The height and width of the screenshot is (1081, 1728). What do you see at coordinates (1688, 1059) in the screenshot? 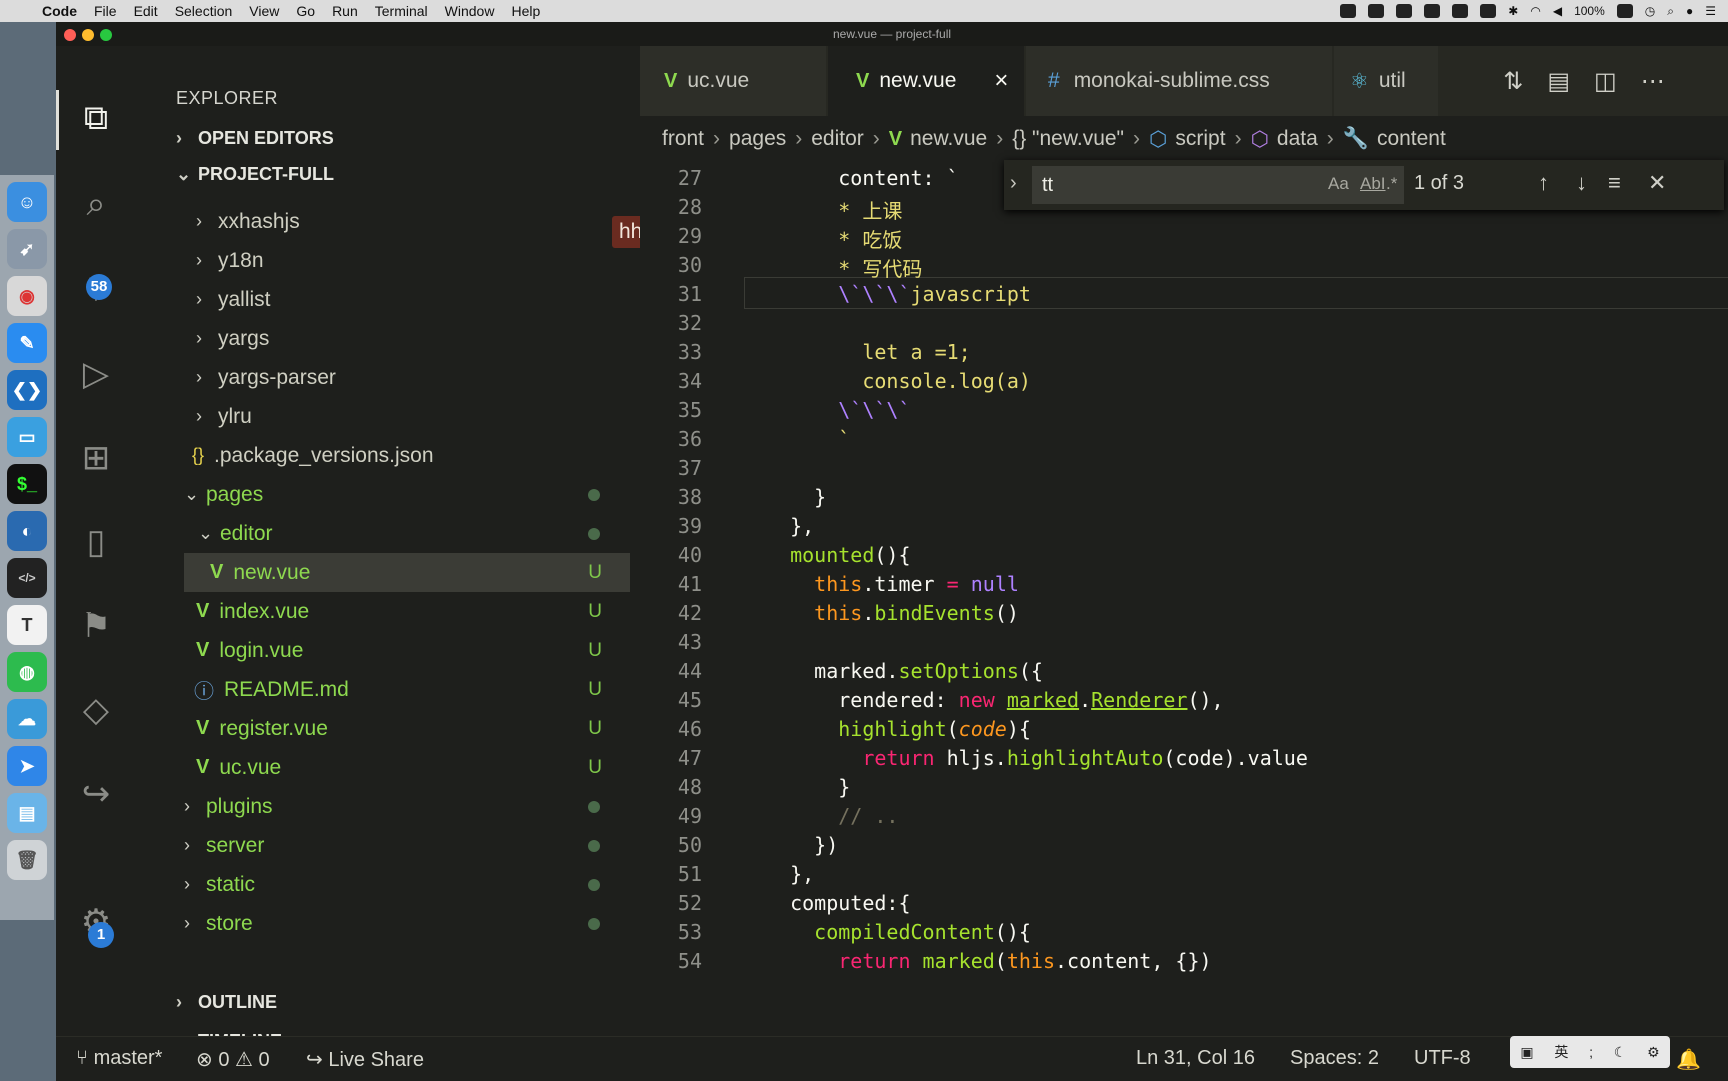
I see `notifications-bell-icon: 🔔` at bounding box center [1688, 1059].